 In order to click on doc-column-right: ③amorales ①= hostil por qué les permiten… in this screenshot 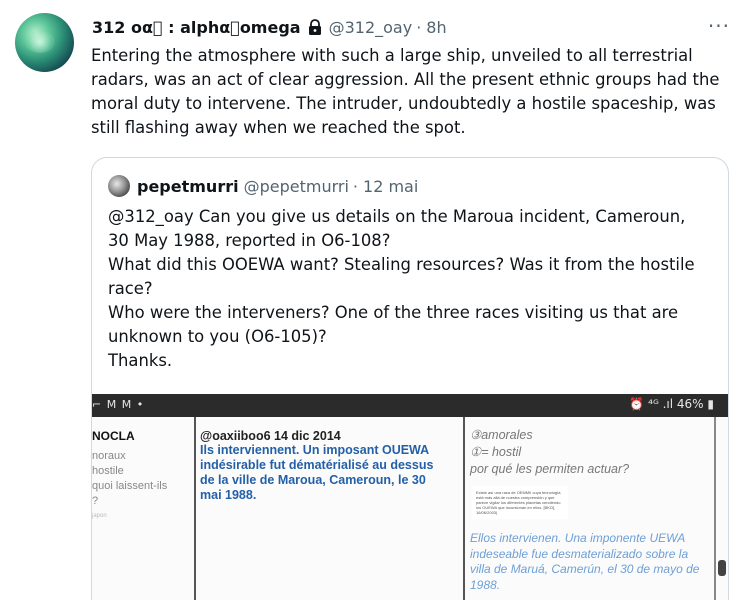, I will do `click(589, 510)`.